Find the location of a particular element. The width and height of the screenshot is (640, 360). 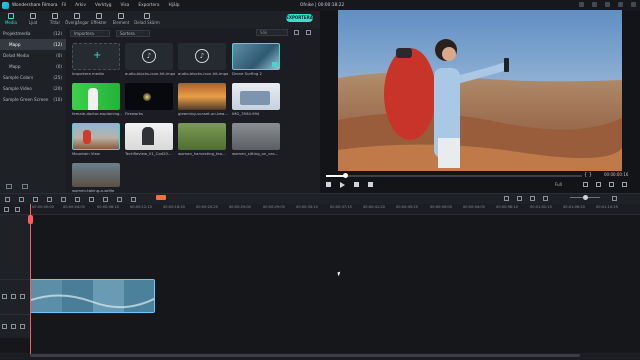

notification-icon is located at coordinates (594, 4).